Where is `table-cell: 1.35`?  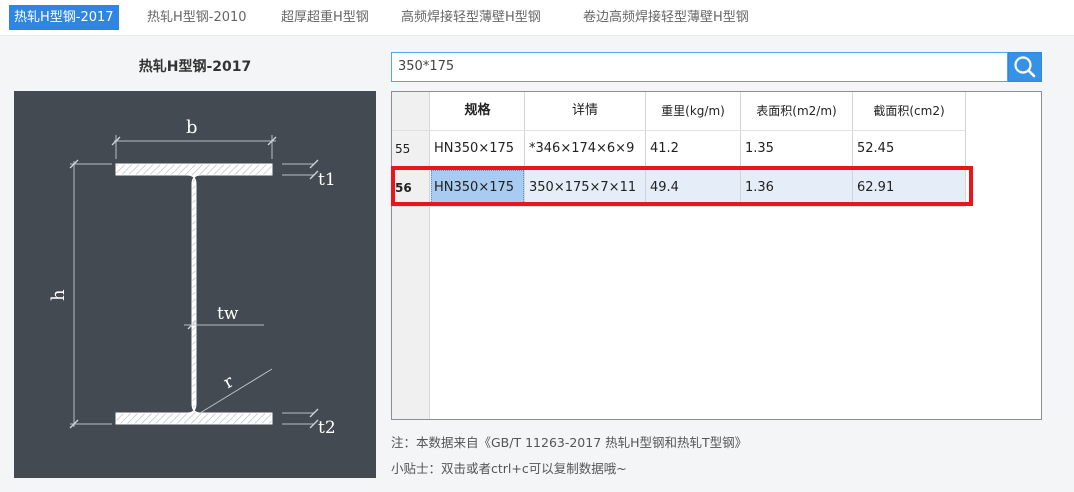 table-cell: 1.35 is located at coordinates (759, 149).